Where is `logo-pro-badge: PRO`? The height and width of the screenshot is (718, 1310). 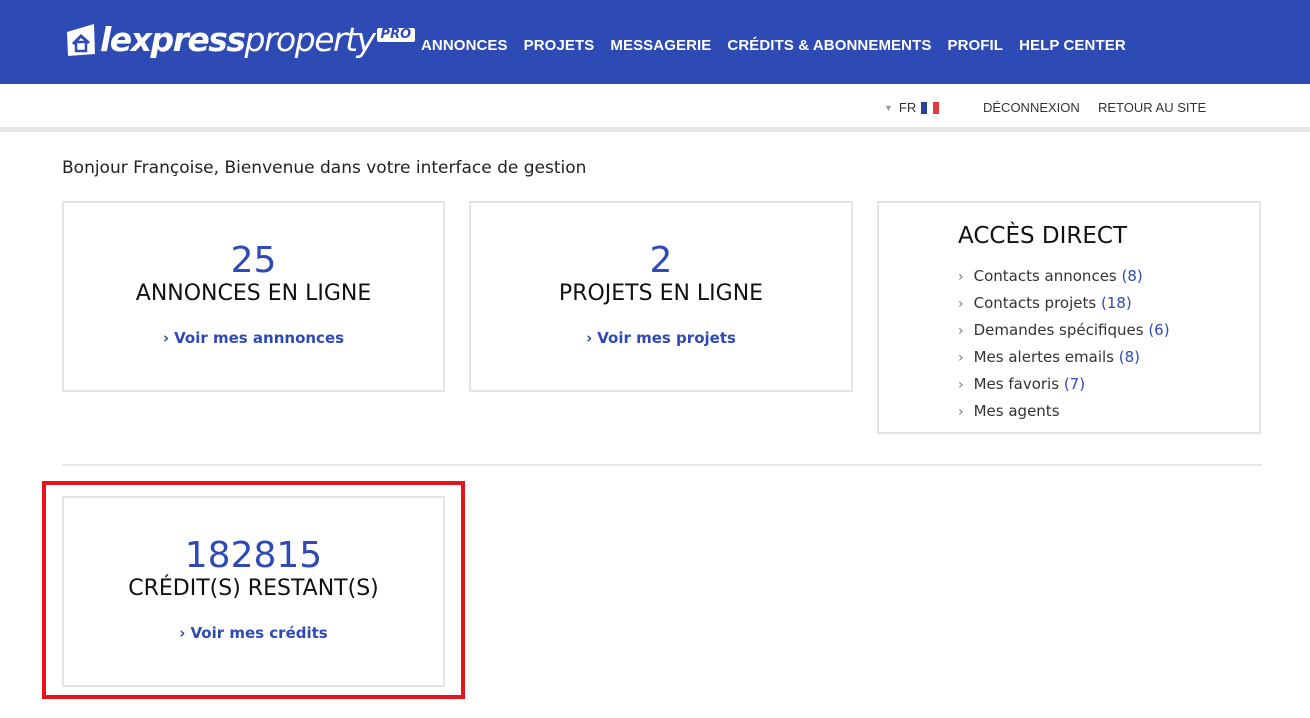 logo-pro-badge: PRO is located at coordinates (396, 35).